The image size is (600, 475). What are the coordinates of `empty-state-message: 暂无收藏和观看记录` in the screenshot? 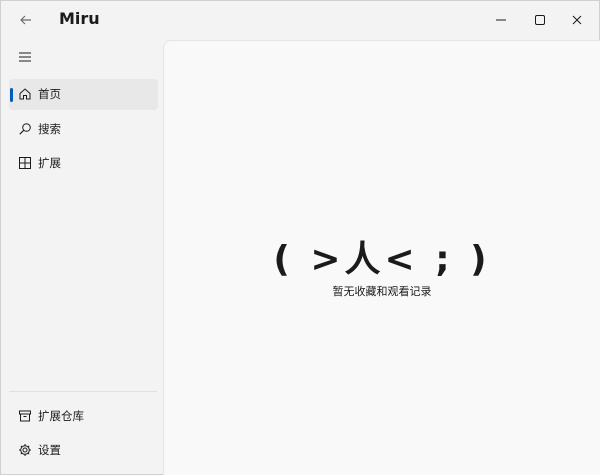 It's located at (382, 291).